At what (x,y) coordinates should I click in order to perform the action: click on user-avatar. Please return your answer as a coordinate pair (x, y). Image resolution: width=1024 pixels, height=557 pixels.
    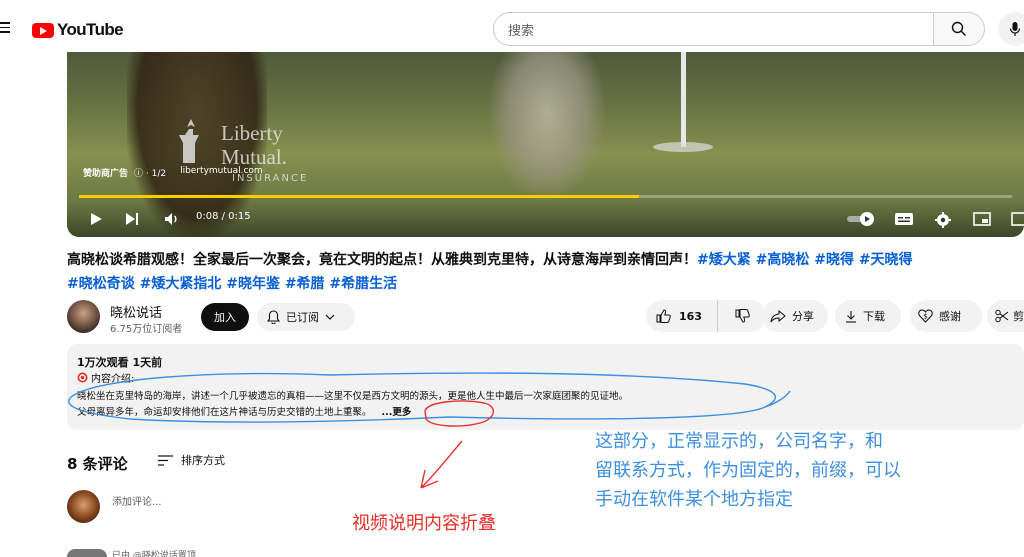
    Looking at the image, I should click on (83, 506).